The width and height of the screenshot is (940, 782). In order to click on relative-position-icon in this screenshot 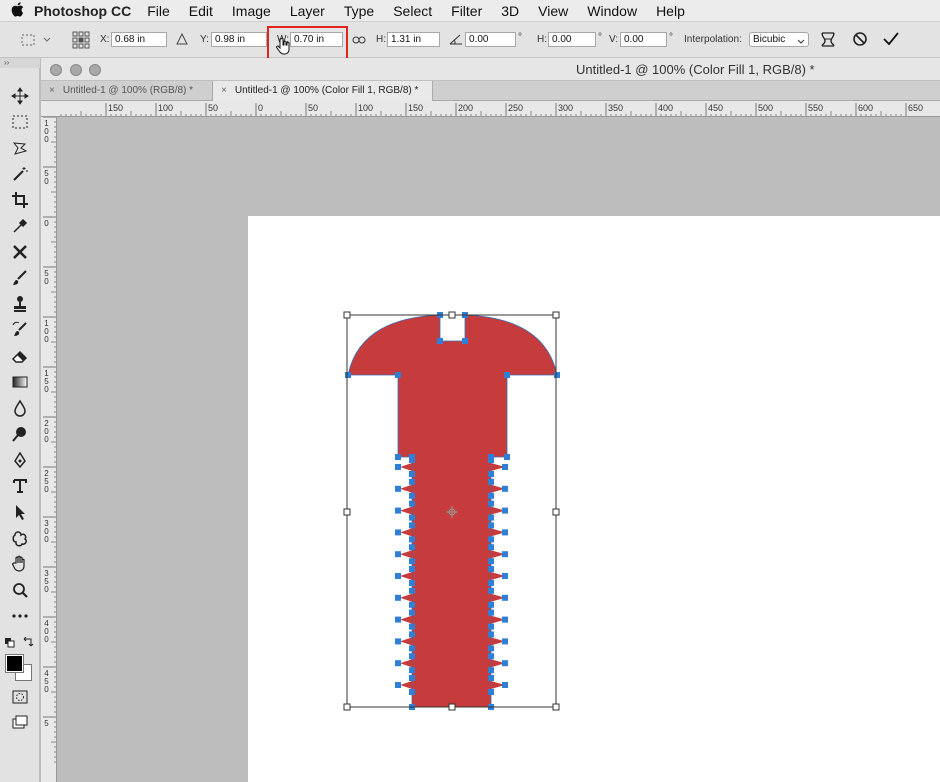, I will do `click(182, 40)`.